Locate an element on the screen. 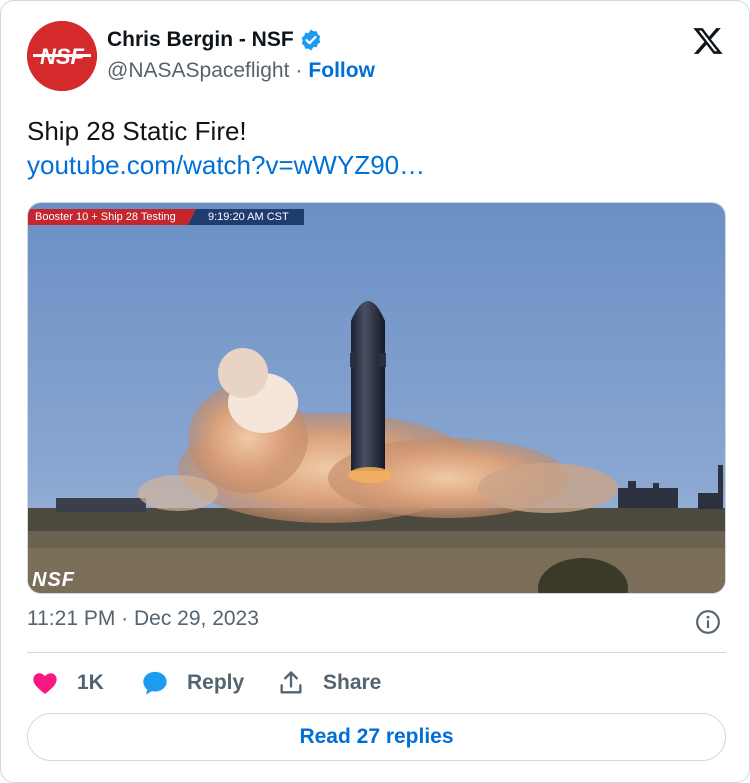  author-handle-row: @NASASpaceflight · Follow is located at coordinates (241, 71).